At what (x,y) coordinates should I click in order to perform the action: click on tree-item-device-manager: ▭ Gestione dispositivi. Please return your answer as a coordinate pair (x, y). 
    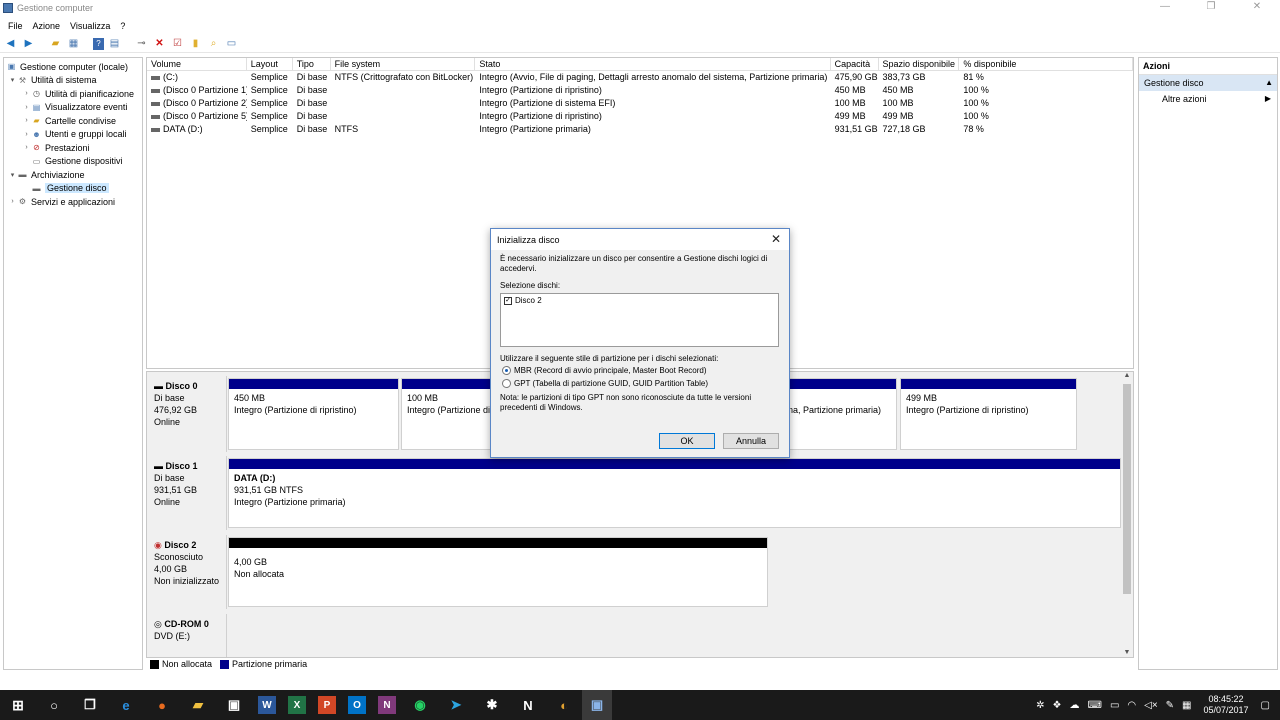
    Looking at the image, I should click on (73, 162).